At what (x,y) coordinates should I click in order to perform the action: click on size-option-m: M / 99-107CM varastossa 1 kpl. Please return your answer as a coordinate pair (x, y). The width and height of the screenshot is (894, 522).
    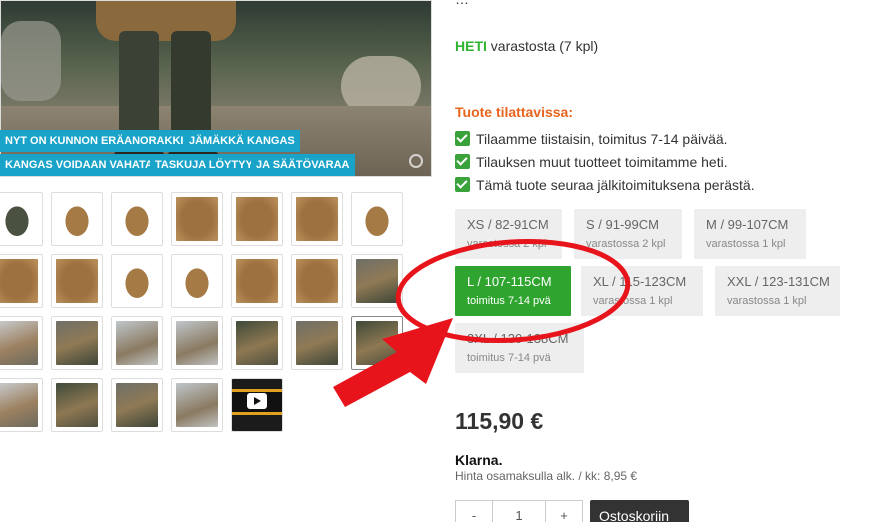
    Looking at the image, I should click on (750, 234).